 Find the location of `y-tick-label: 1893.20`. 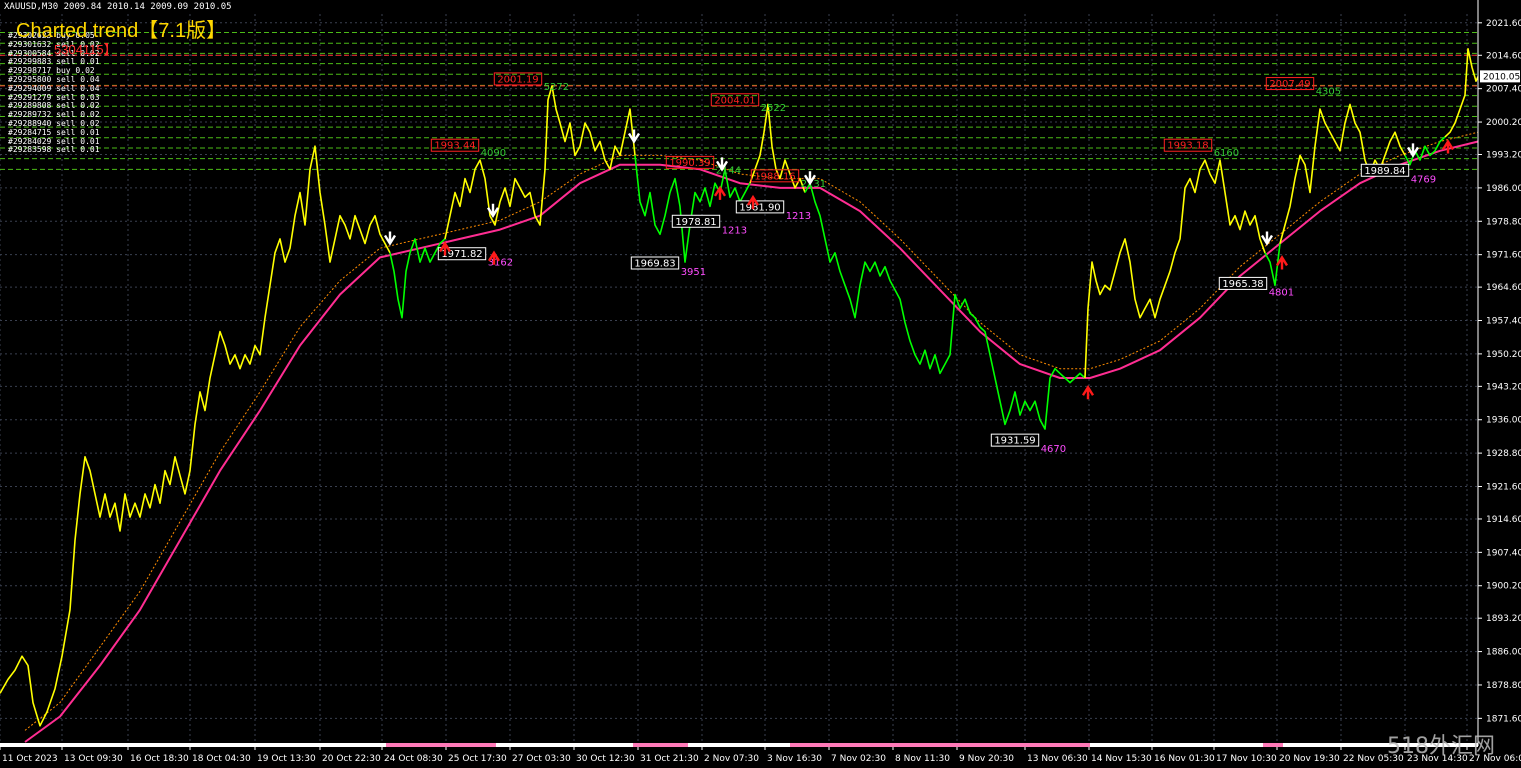

y-tick-label: 1893.20 is located at coordinates (1503, 619).